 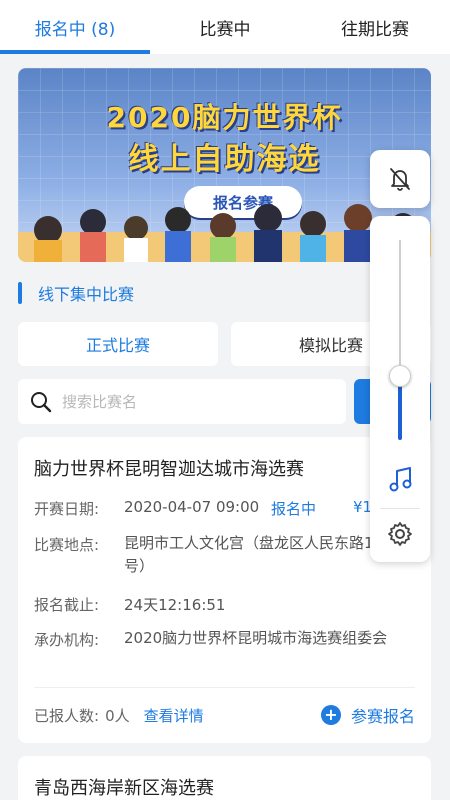 I want to click on card-divider, so click(x=224, y=687).